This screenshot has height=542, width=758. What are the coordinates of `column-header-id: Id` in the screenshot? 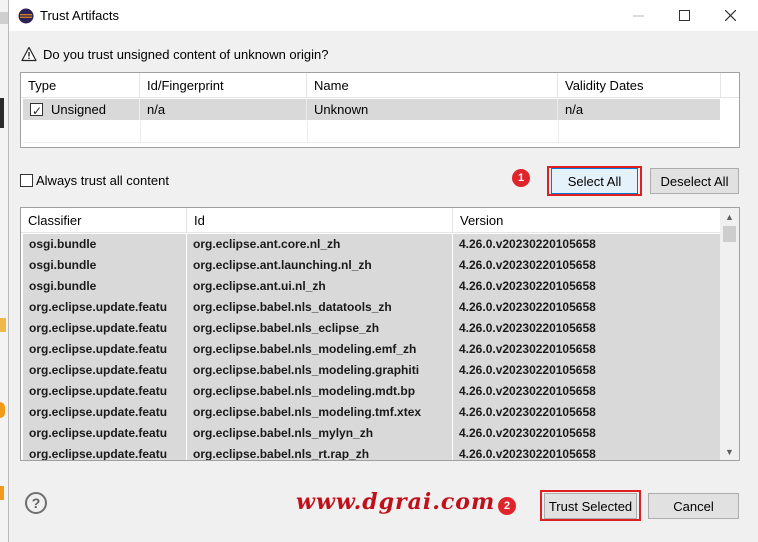 It's located at (320, 220).